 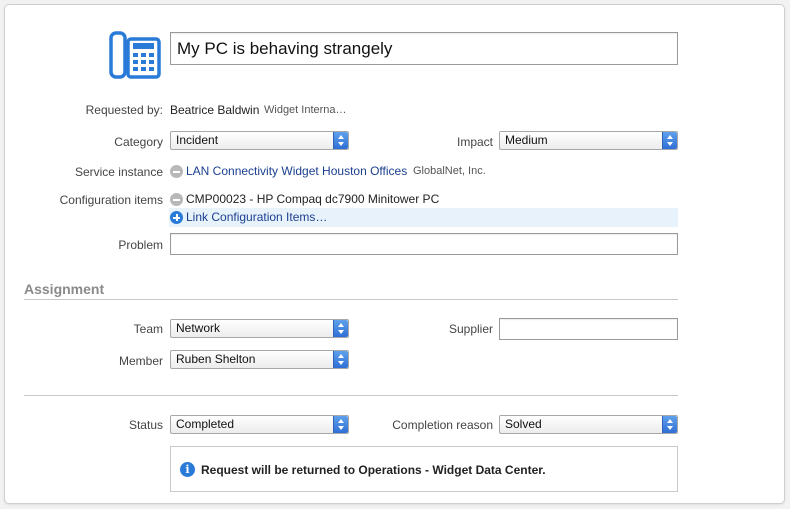 I want to click on status-label: Status, so click(x=145, y=425).